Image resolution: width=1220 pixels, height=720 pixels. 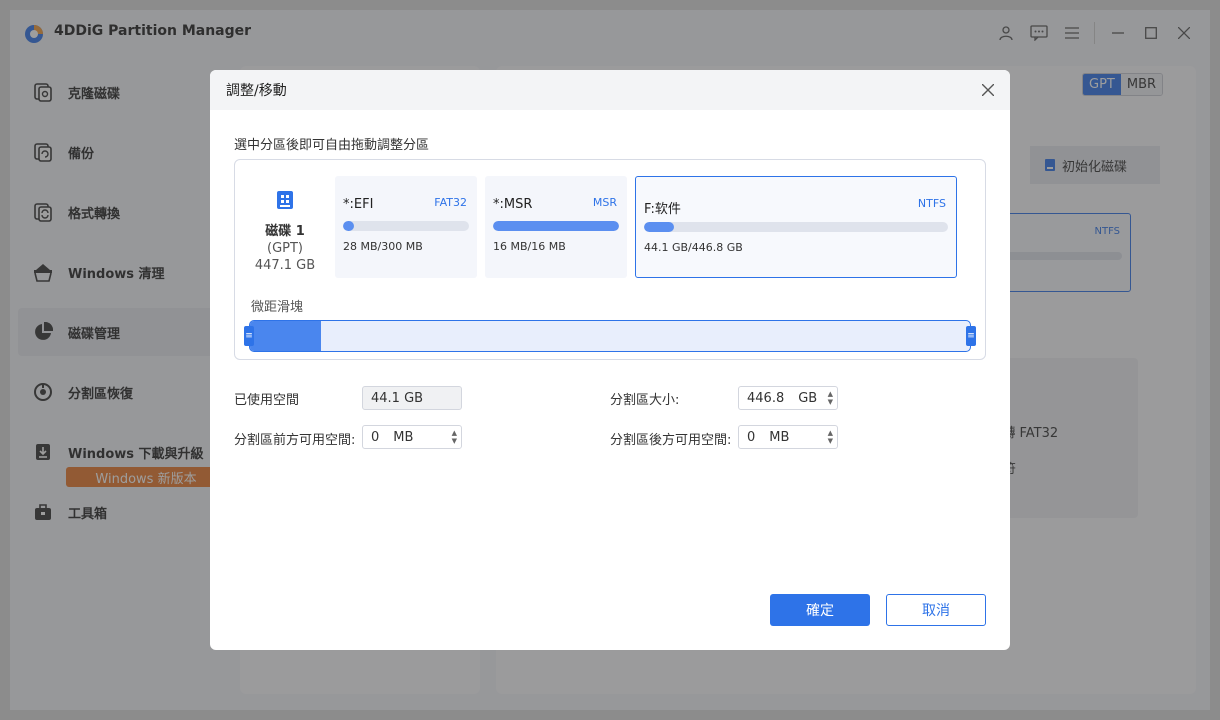 What do you see at coordinates (256, 91) in the screenshot?
I see `dialog-title: 調整/移動` at bounding box center [256, 91].